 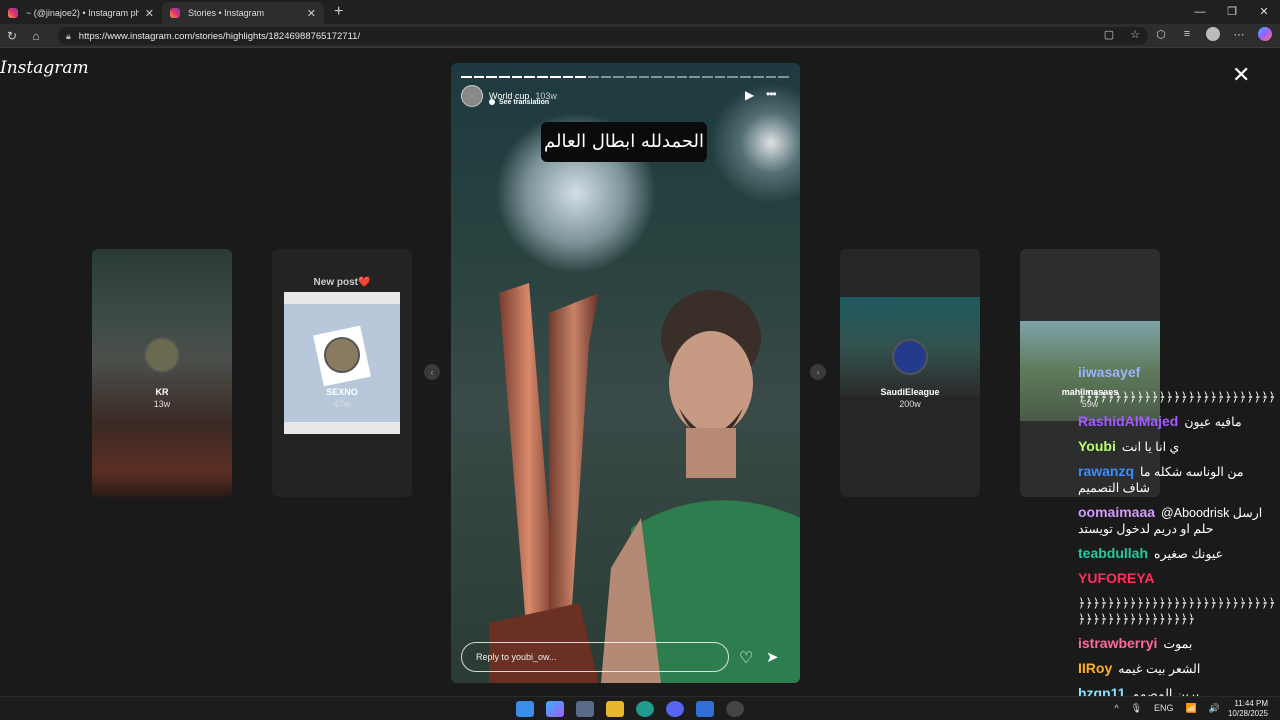 I want to click on reading-view-icon: ▢, so click(x=1109, y=34).